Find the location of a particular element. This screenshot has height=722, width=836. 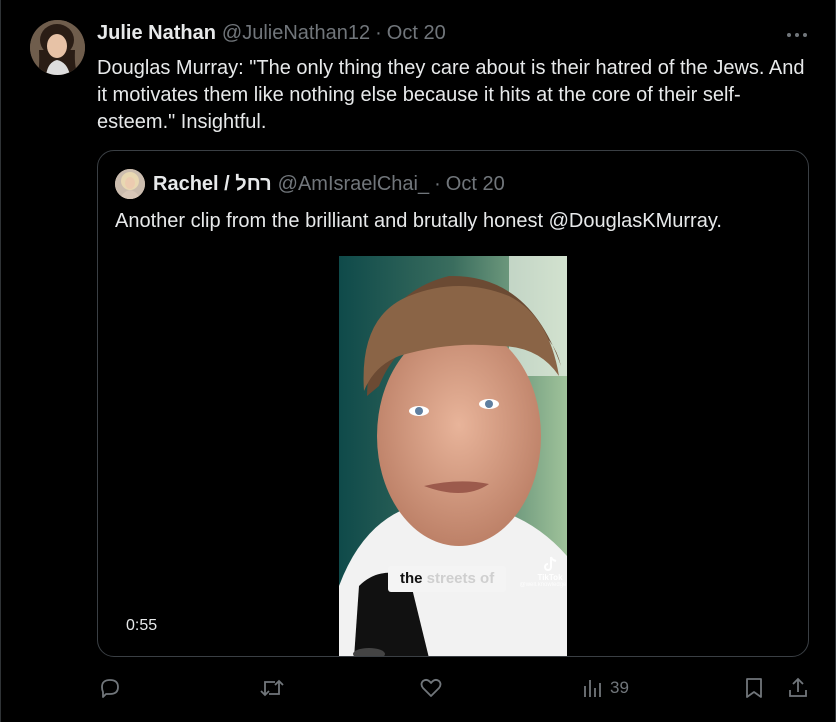

quote-author-avatar is located at coordinates (130, 184).